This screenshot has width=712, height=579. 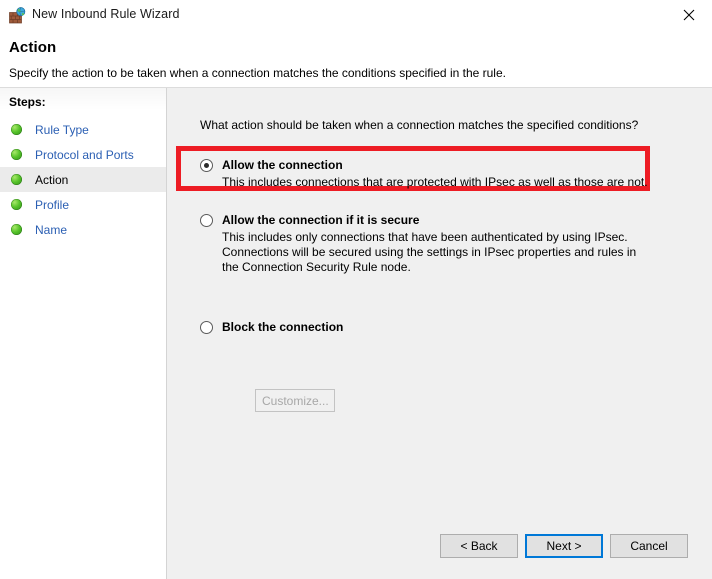 I want to click on sidebar-item-label: Action, so click(x=52, y=179).